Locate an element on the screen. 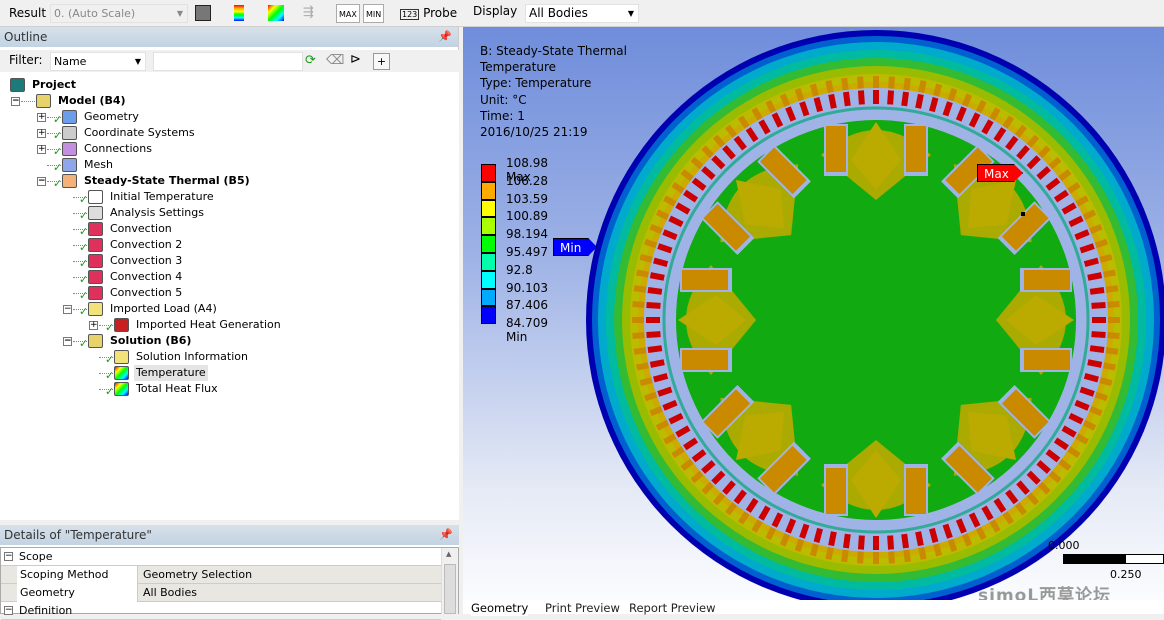 The height and width of the screenshot is (620, 1164). tree-item: ✓ Temperature is located at coordinates (229, 373).